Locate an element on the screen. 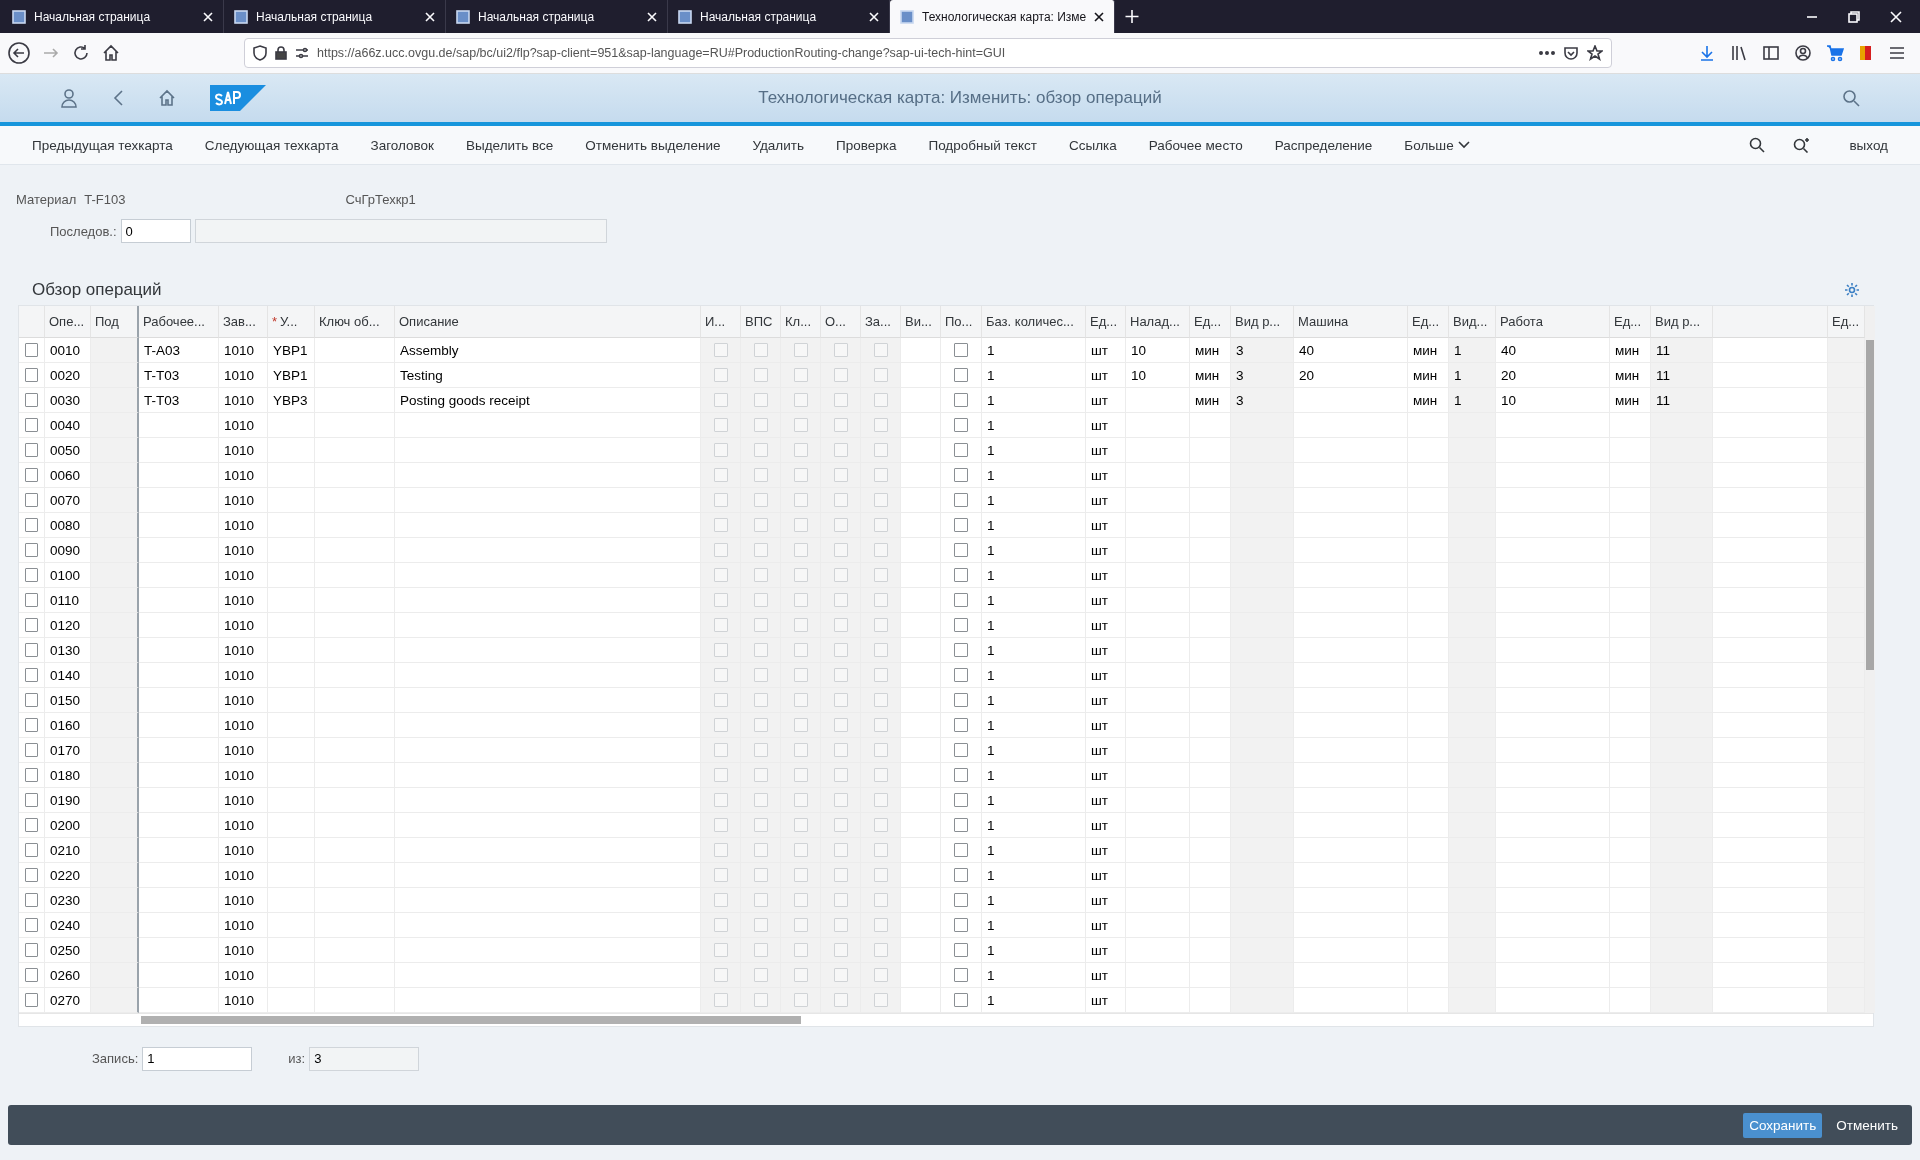 This screenshot has height=1160, width=1920. column-header: Машина is located at coordinates (1351, 322).